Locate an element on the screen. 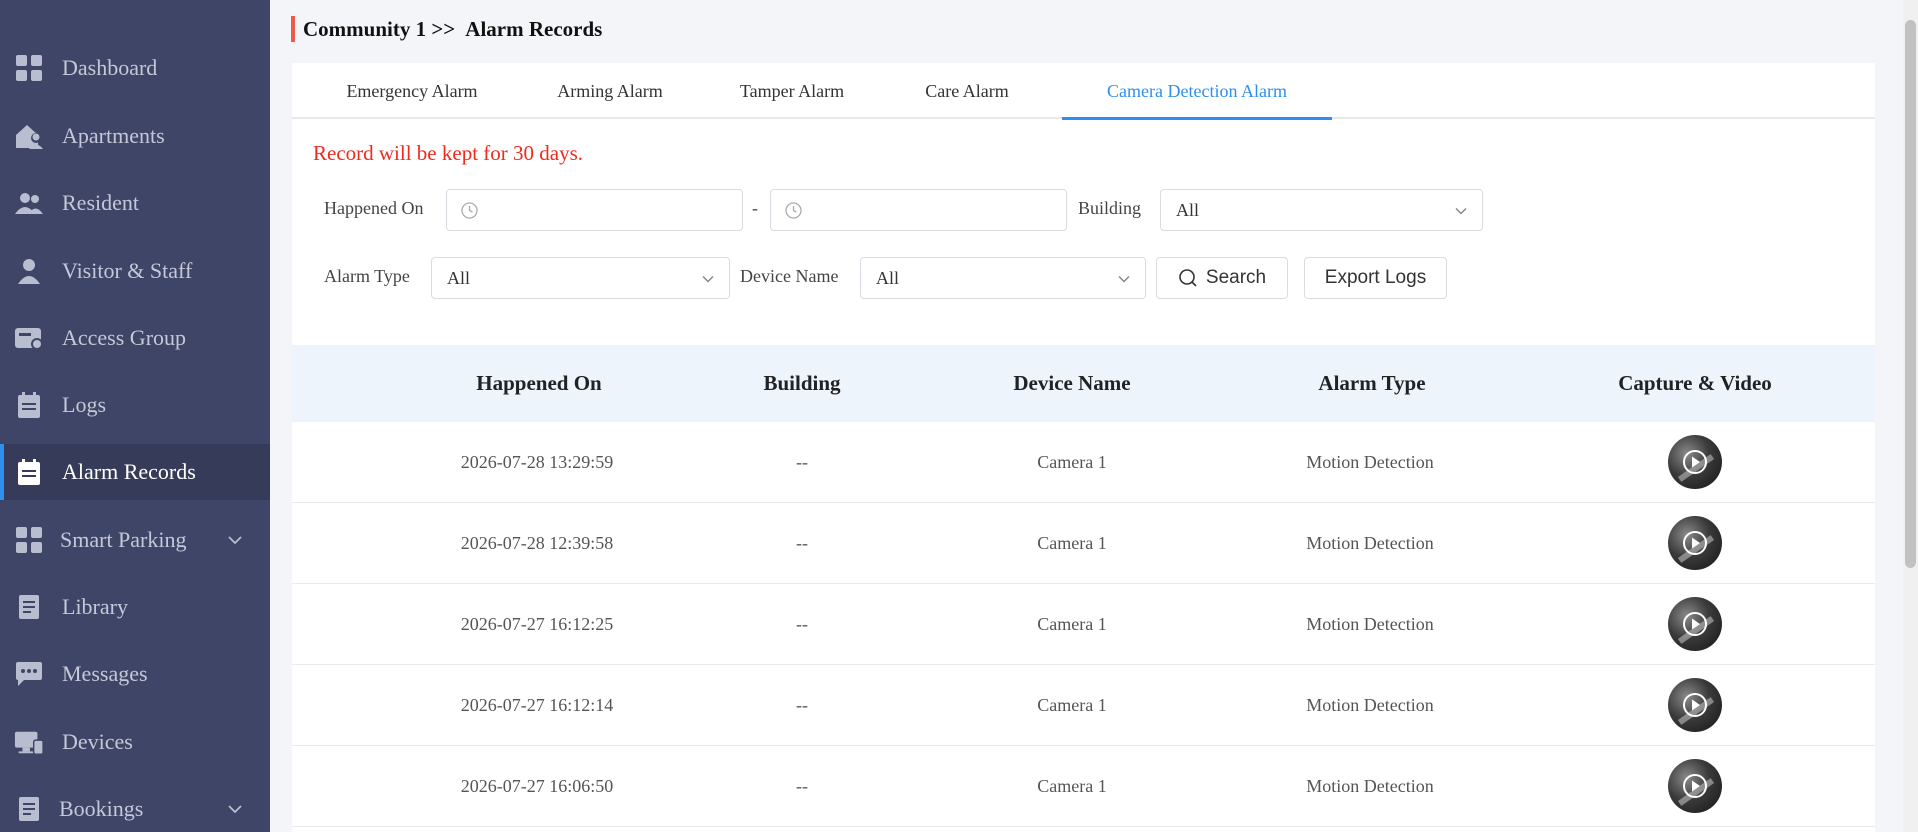 This screenshot has height=832, width=1918. sidebar-item-bookings: Bookings is located at coordinates (135, 806).